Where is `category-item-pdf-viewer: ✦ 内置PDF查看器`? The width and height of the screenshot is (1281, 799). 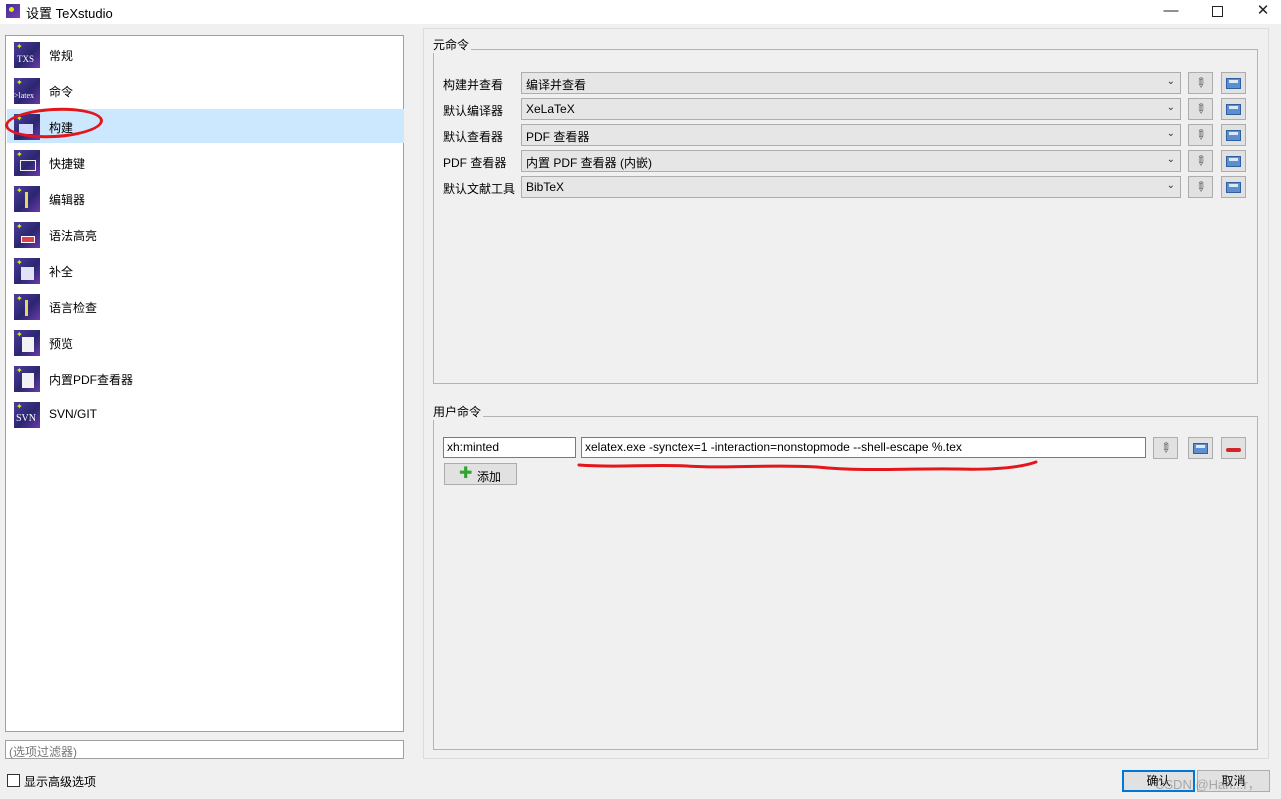
category-item-pdf-viewer: ✦ 内置PDF查看器 is located at coordinates (205, 378).